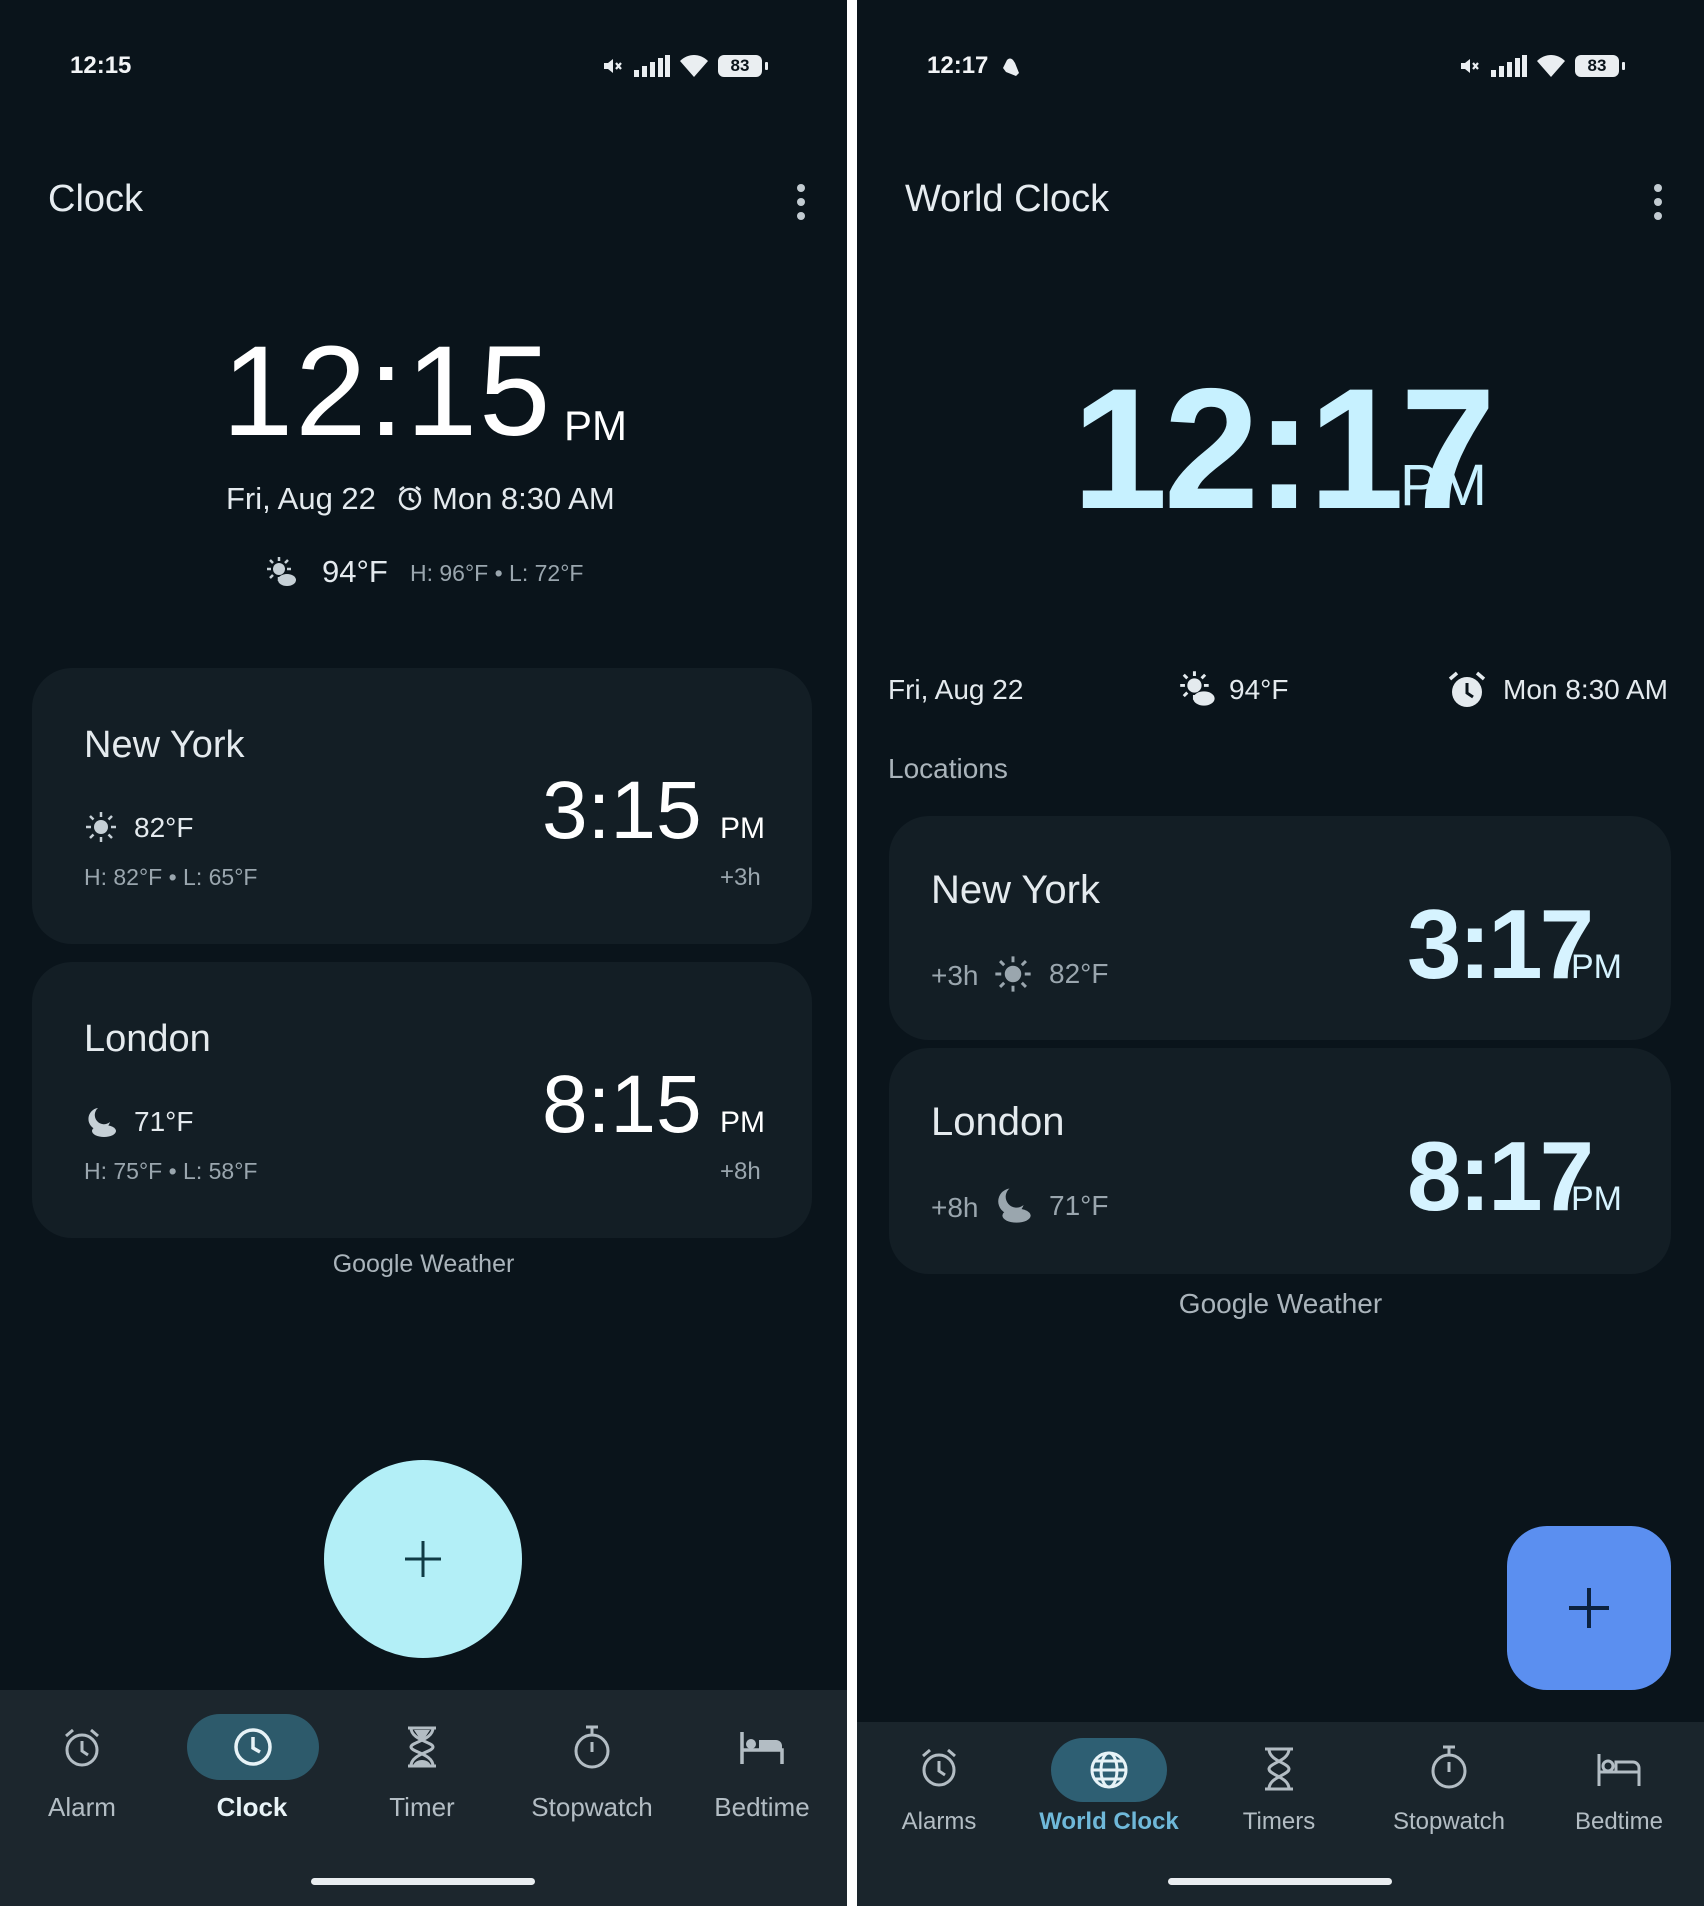  I want to click on current-hilo: H: 96°F • L: 72°F, so click(497, 573).